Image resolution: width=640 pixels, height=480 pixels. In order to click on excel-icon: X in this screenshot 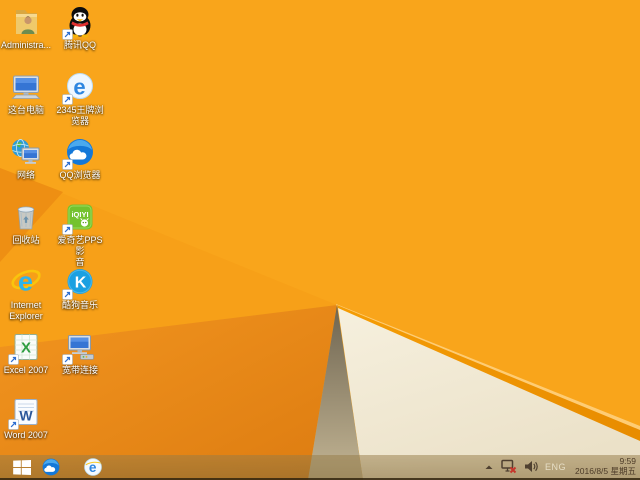, I will do `click(25, 347)`.